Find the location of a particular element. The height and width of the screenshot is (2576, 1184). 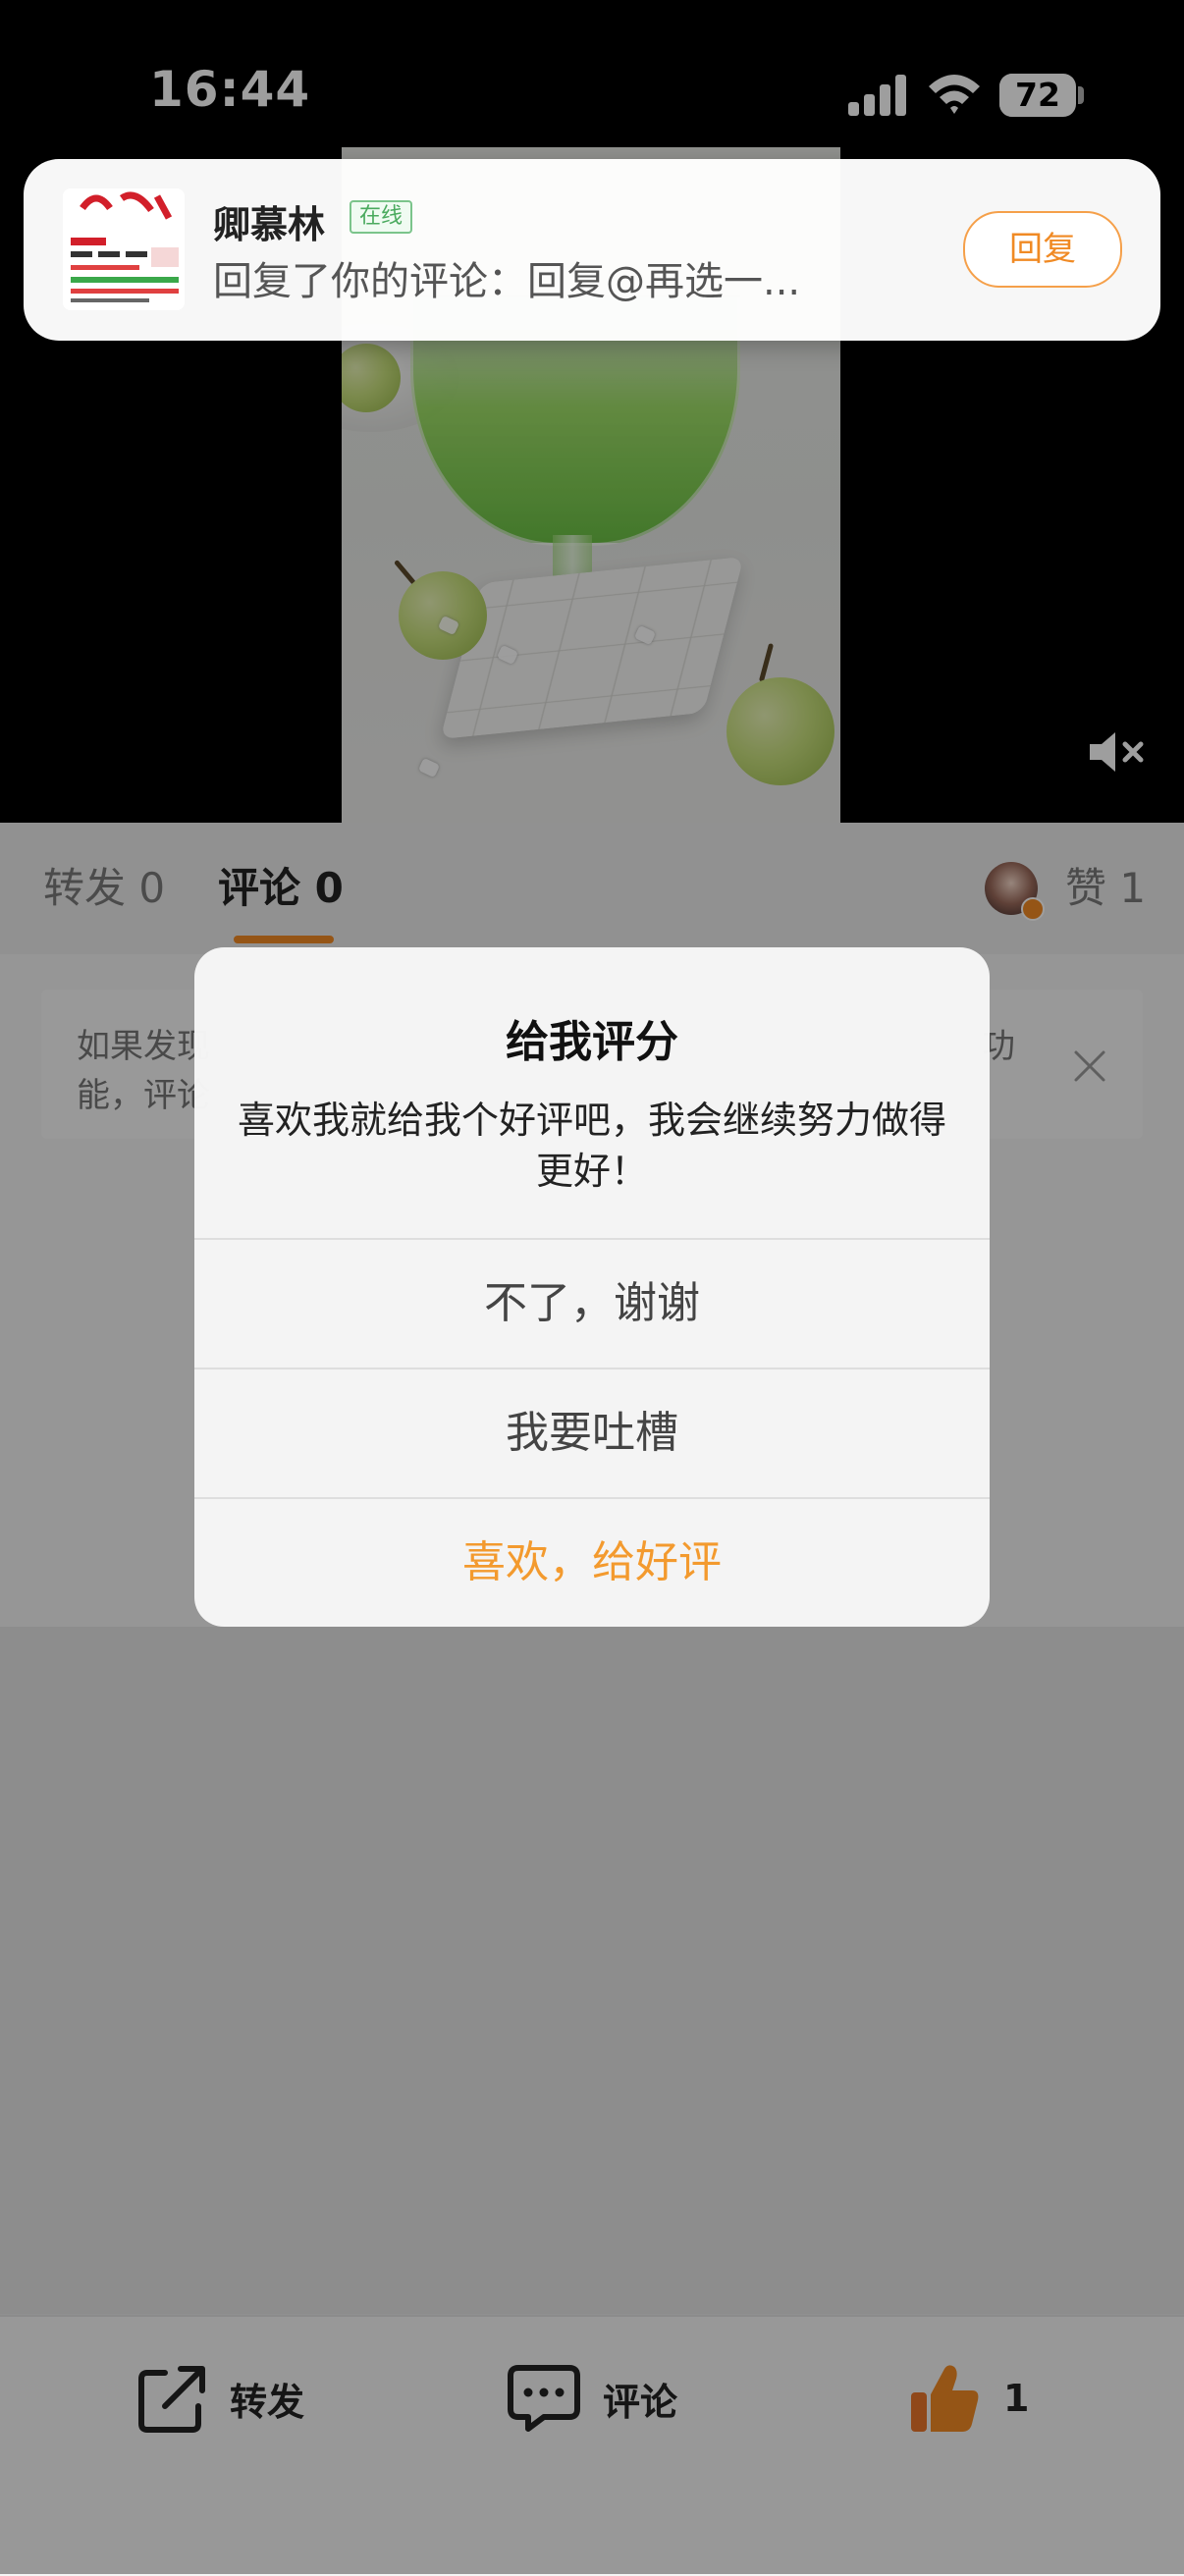

notification-banner: 卿慕林 在线 回复了你的评论：回复@再选一... 回复 is located at coordinates (592, 250).